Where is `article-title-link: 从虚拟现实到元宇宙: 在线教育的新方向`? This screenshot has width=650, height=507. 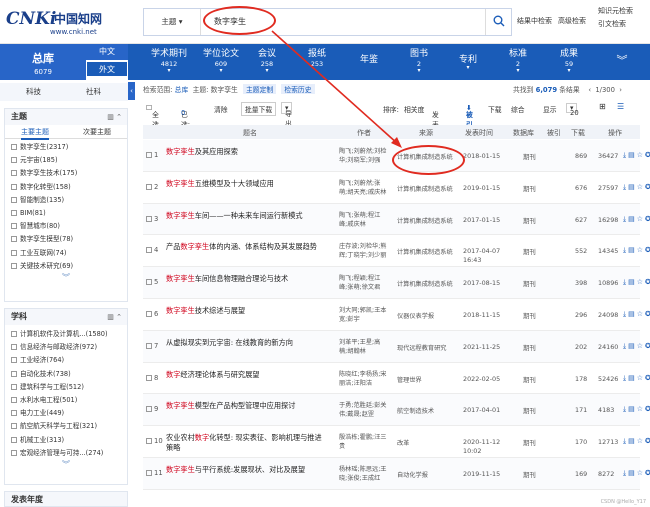 article-title-link: 从虚拟现实到元宇宙: 在线教育的新方向 is located at coordinates (246, 343).